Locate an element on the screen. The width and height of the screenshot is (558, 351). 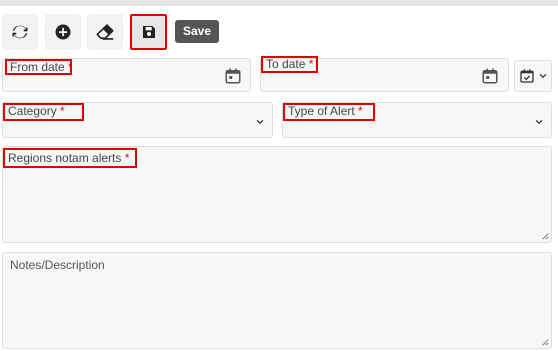
refresh-icon is located at coordinates (20, 32).